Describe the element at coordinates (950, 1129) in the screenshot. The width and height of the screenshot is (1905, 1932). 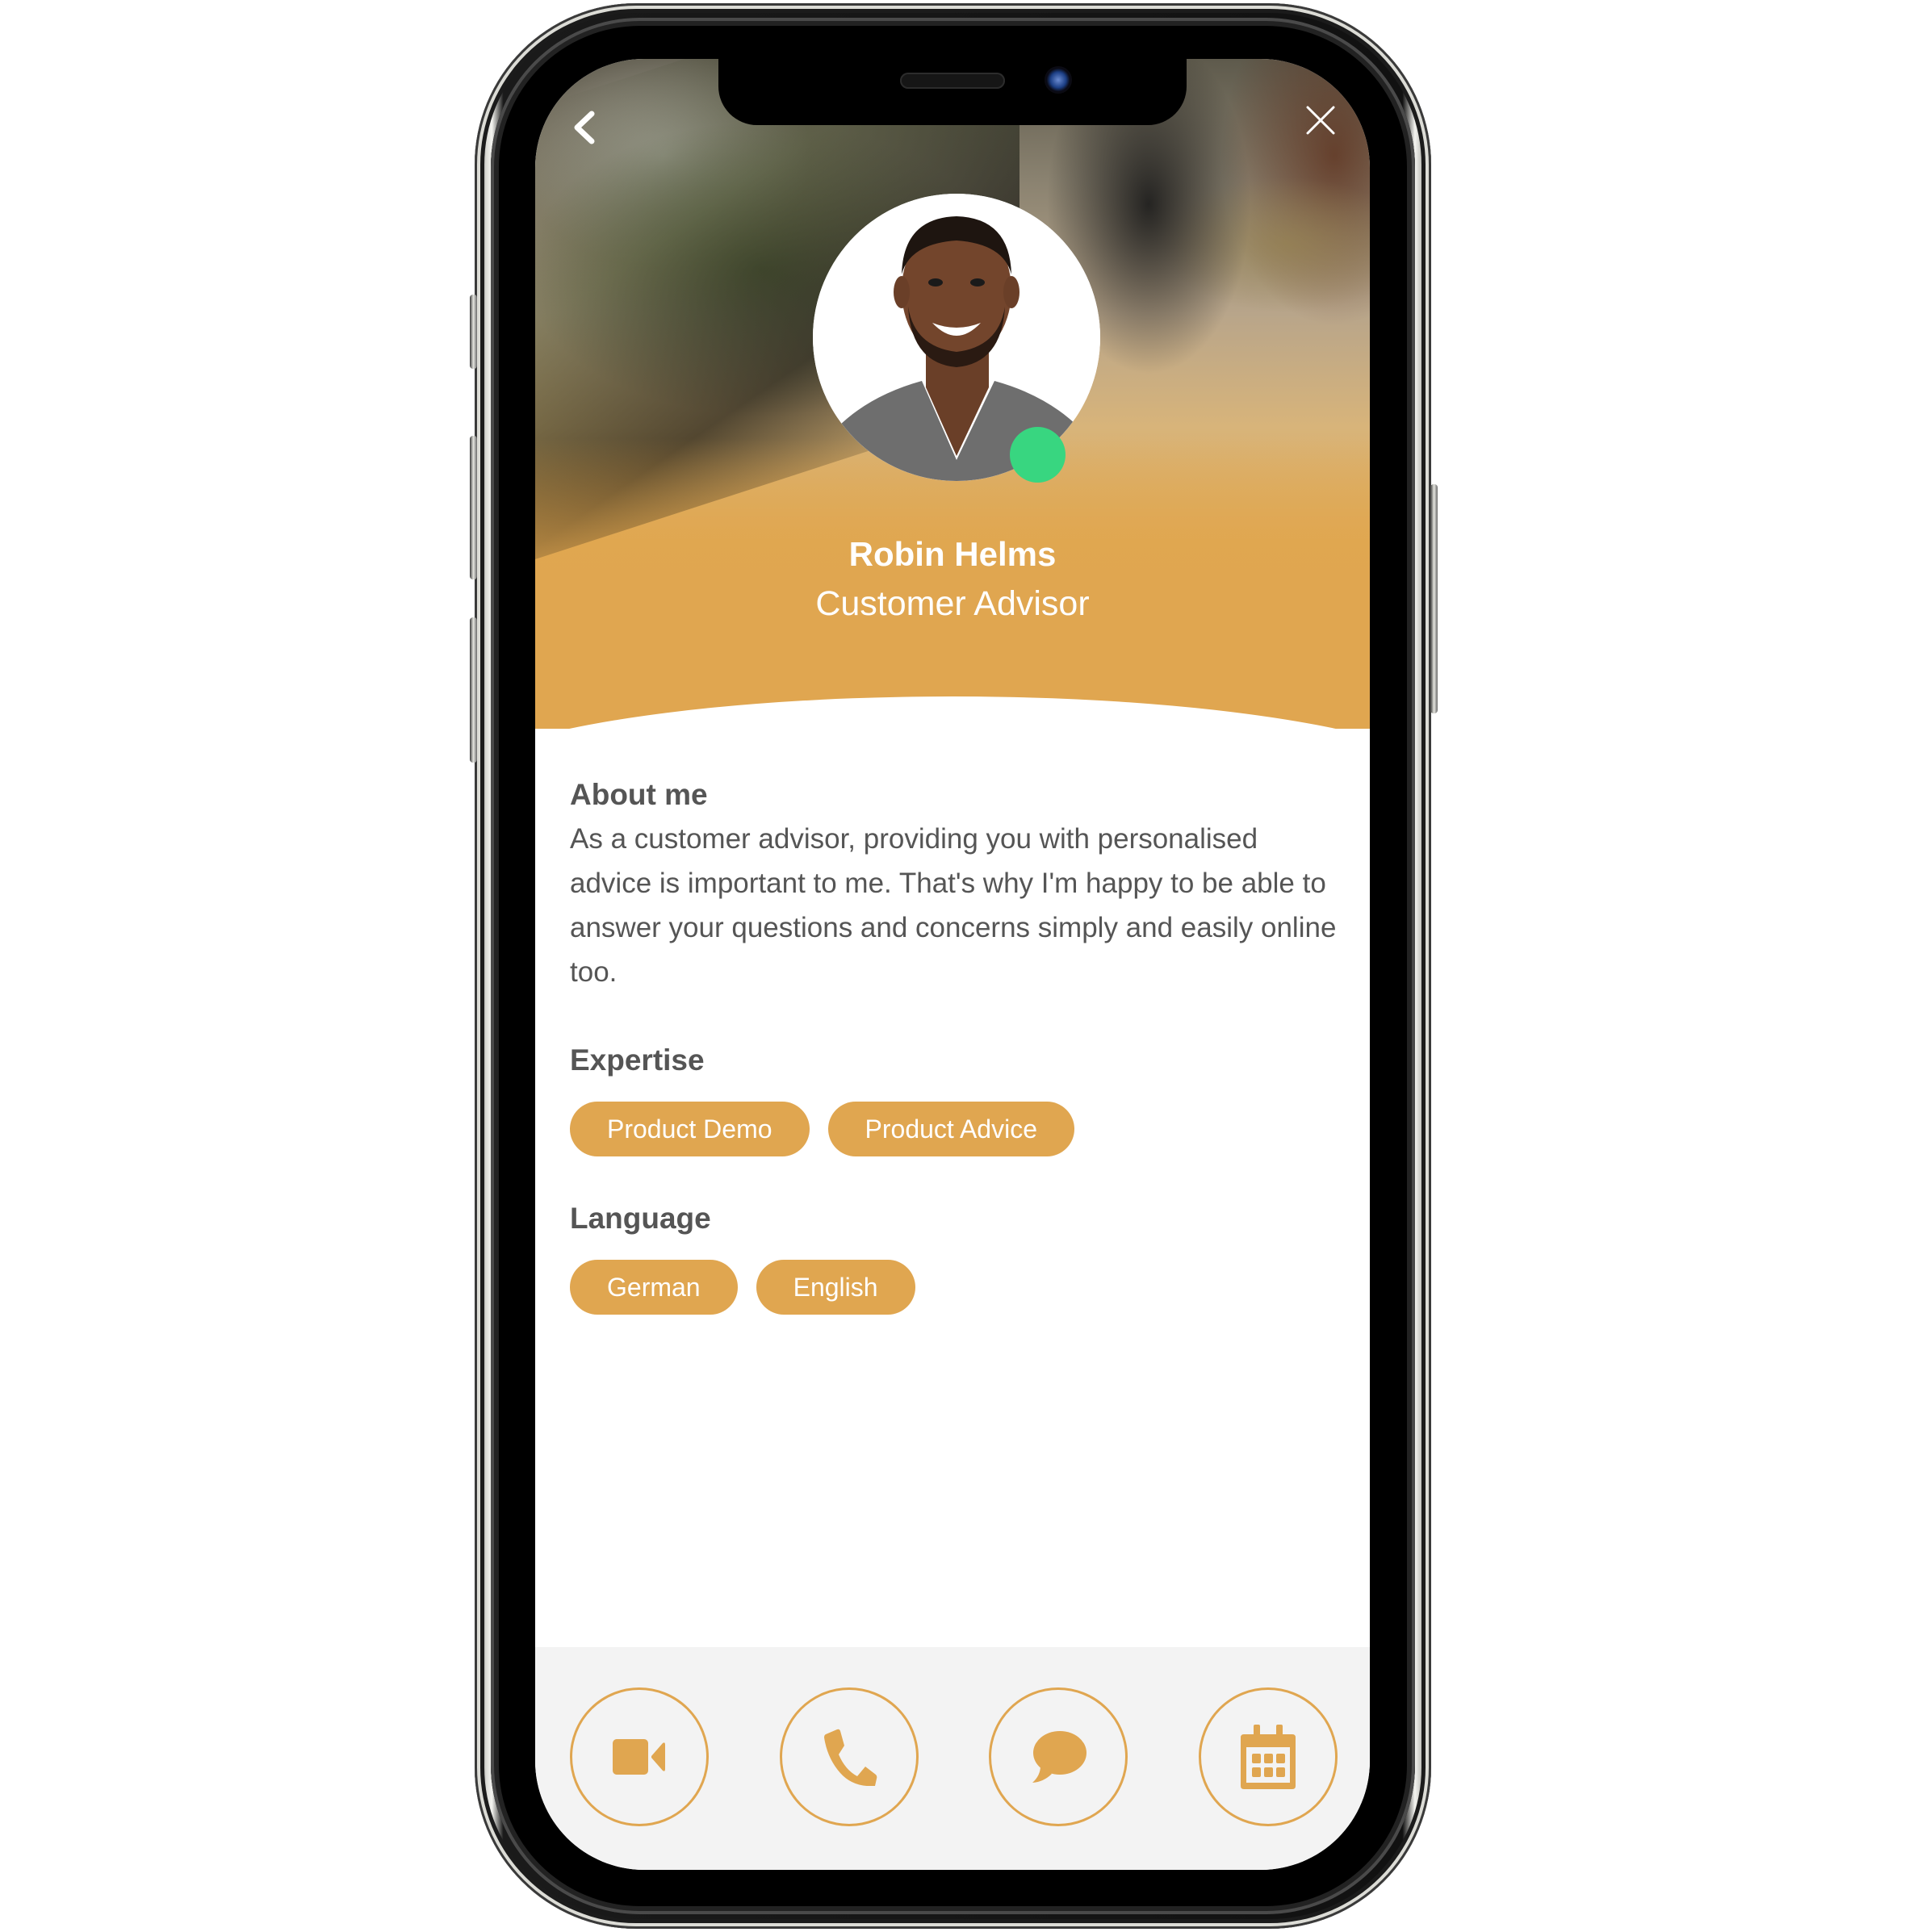
I see `expertise-chip: Product Advice` at that location.